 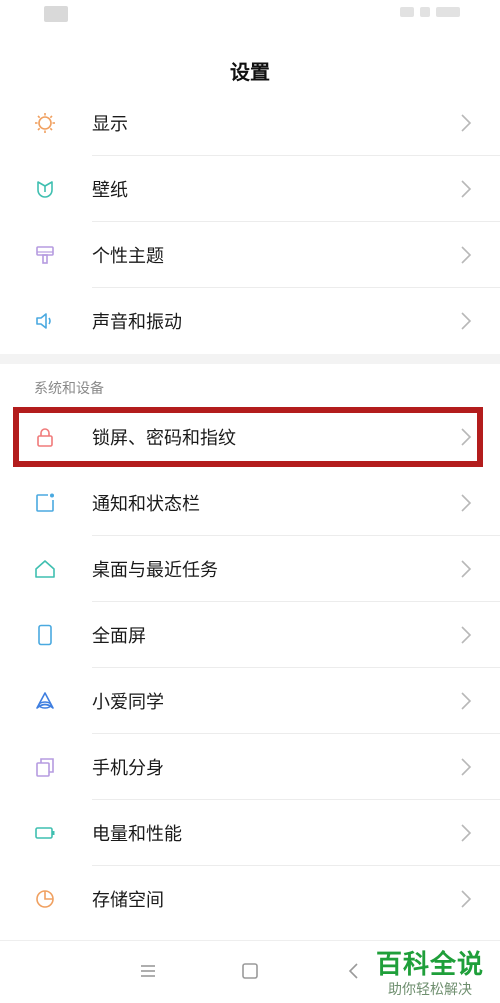 What do you see at coordinates (128, 256) in the screenshot?
I see `settings-item-label: 个性主题` at bounding box center [128, 256].